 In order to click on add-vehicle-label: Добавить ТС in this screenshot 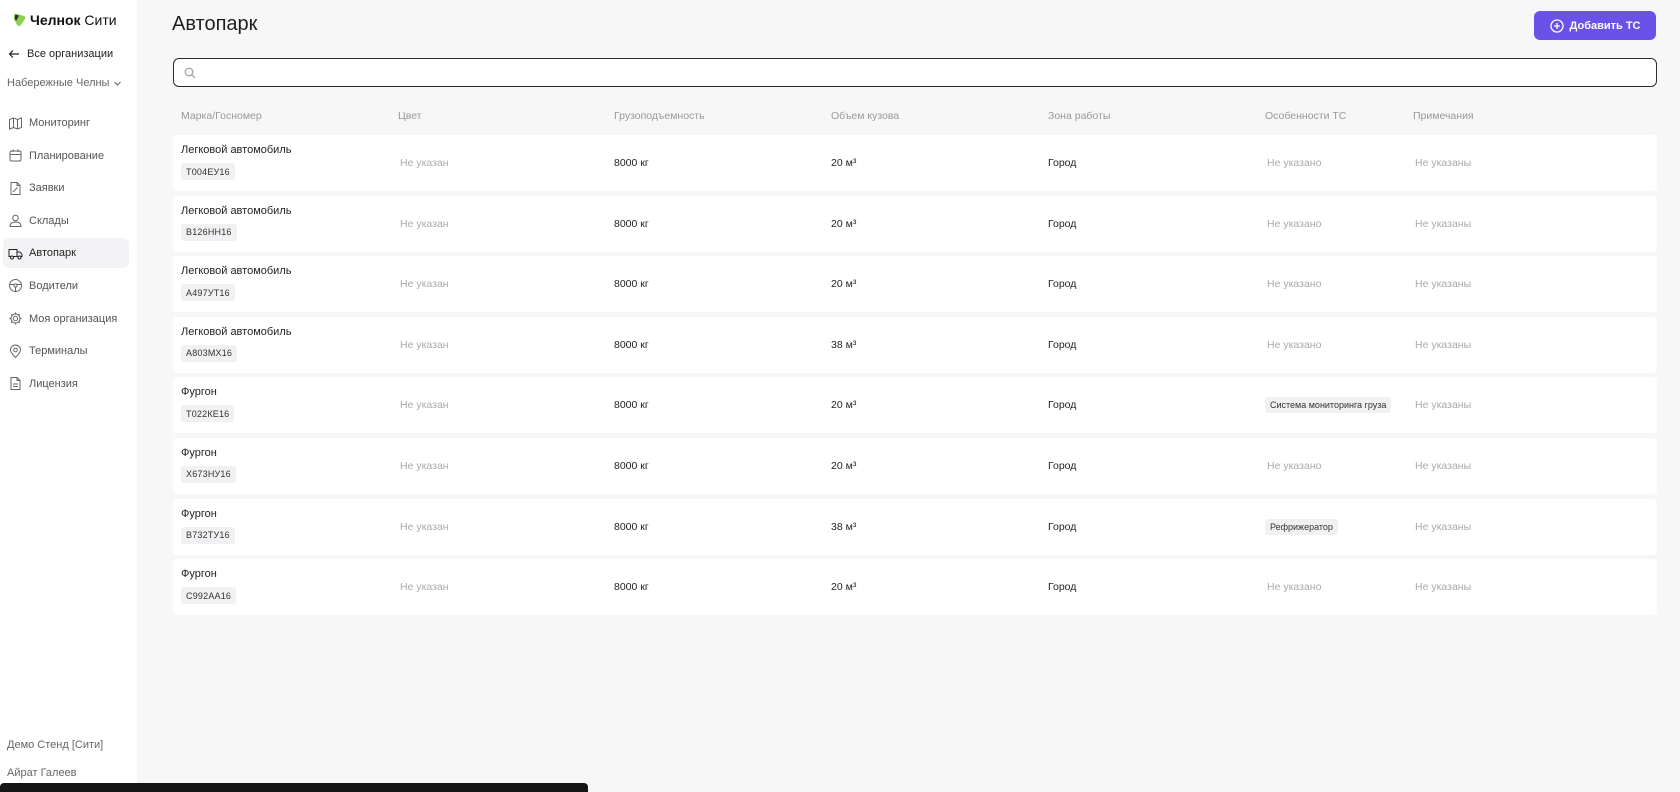, I will do `click(1605, 25)`.